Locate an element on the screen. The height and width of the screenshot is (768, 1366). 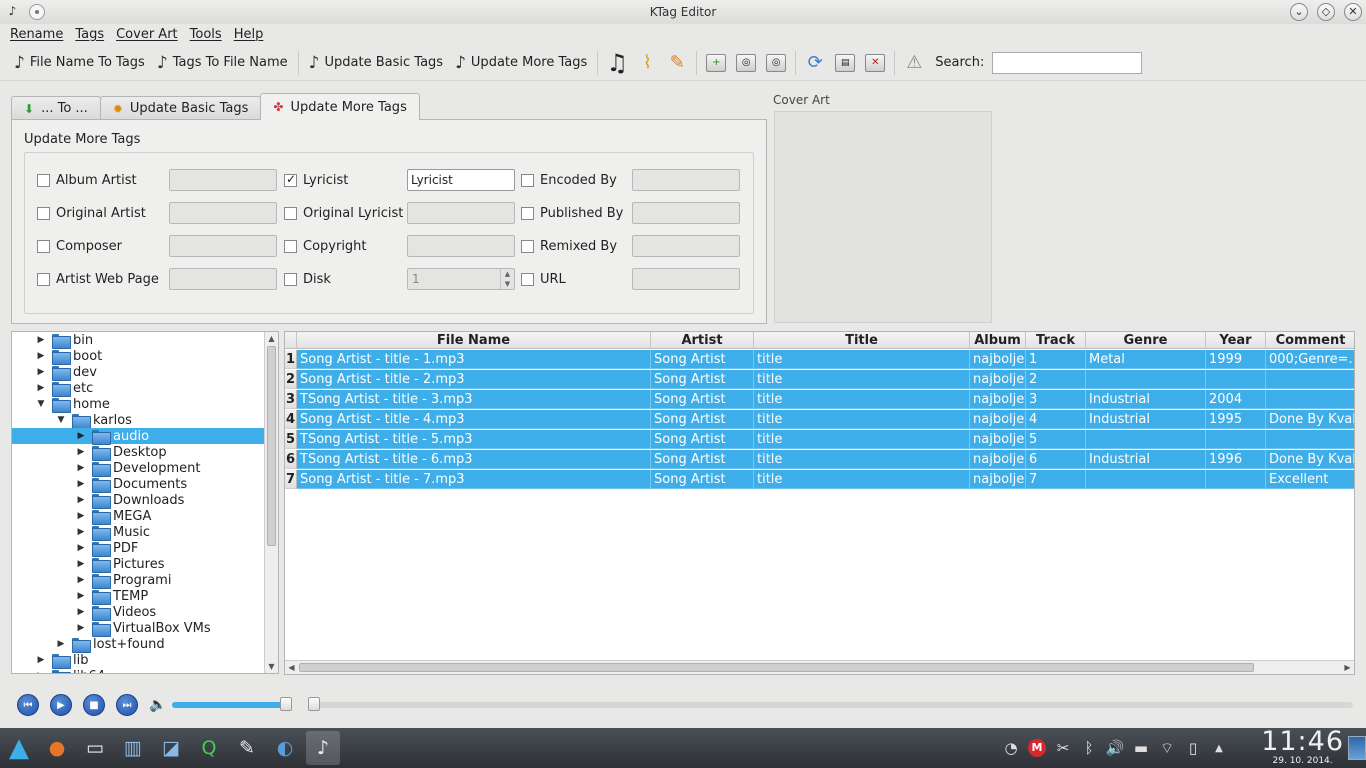
refresh-icon: ⟳ is located at coordinates (815, 63).